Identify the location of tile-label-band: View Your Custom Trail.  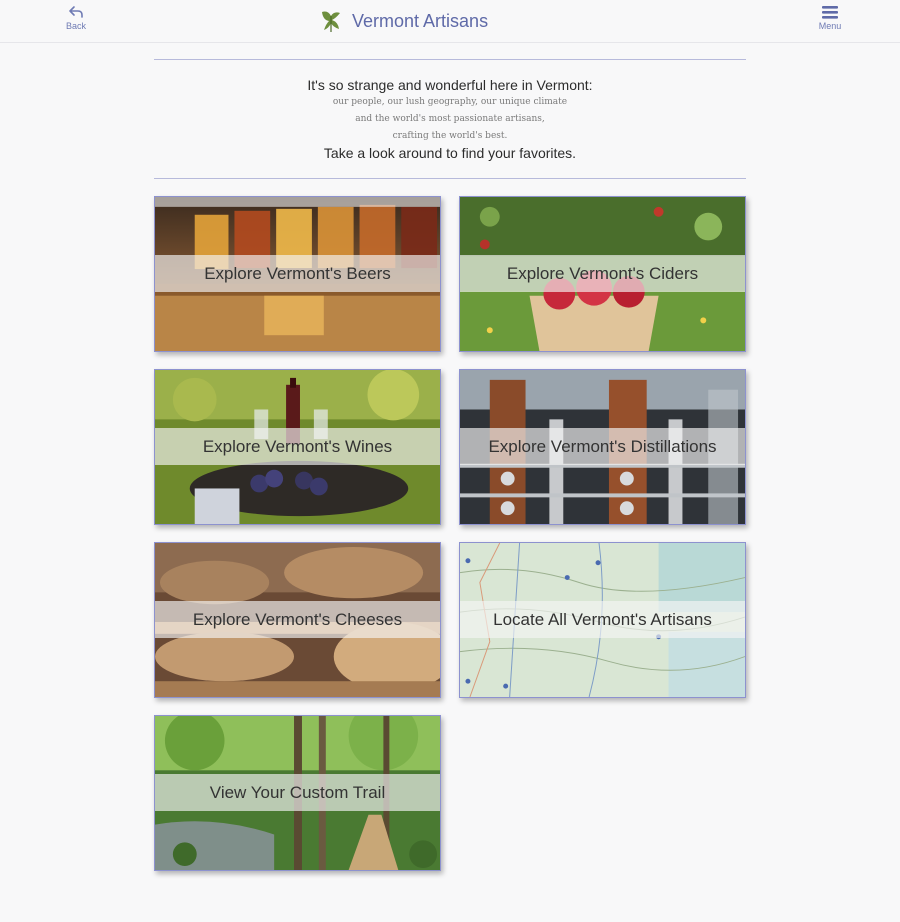
(297, 792).